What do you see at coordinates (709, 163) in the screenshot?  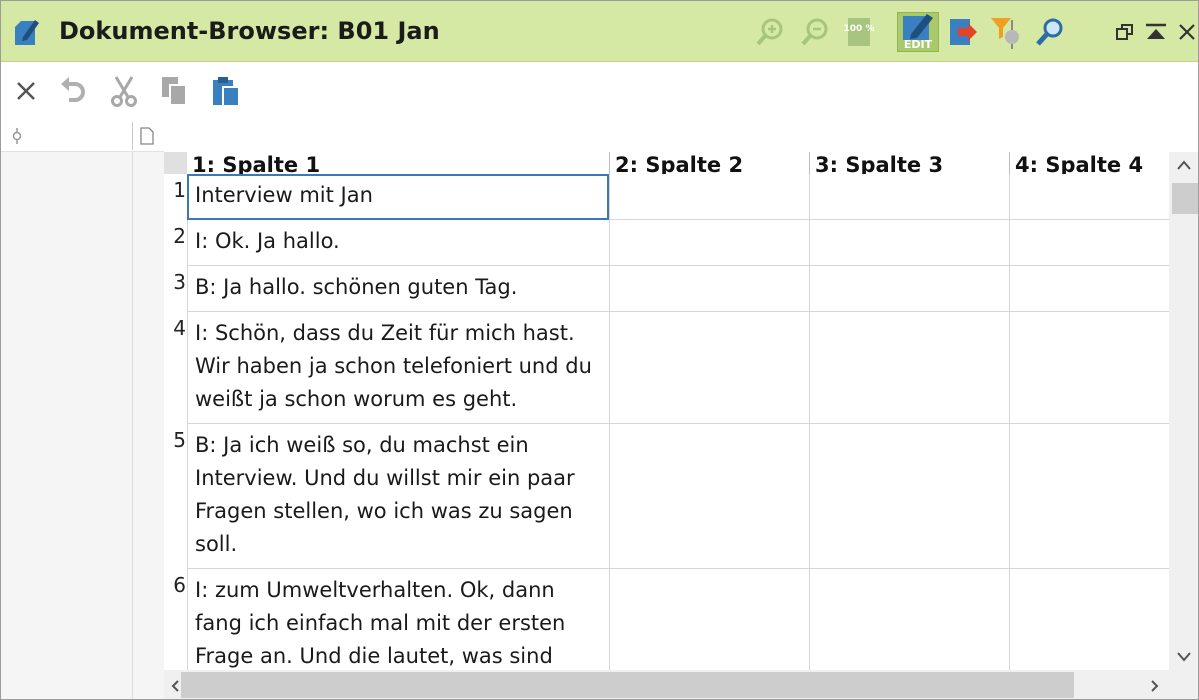 I see `column-header-2: 2: Spalte 2` at bounding box center [709, 163].